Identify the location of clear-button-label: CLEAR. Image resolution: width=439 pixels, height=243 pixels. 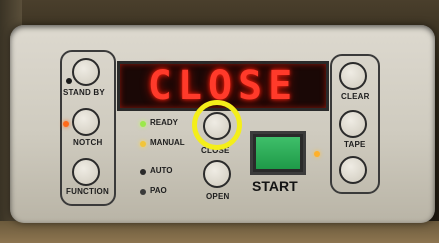
(355, 96).